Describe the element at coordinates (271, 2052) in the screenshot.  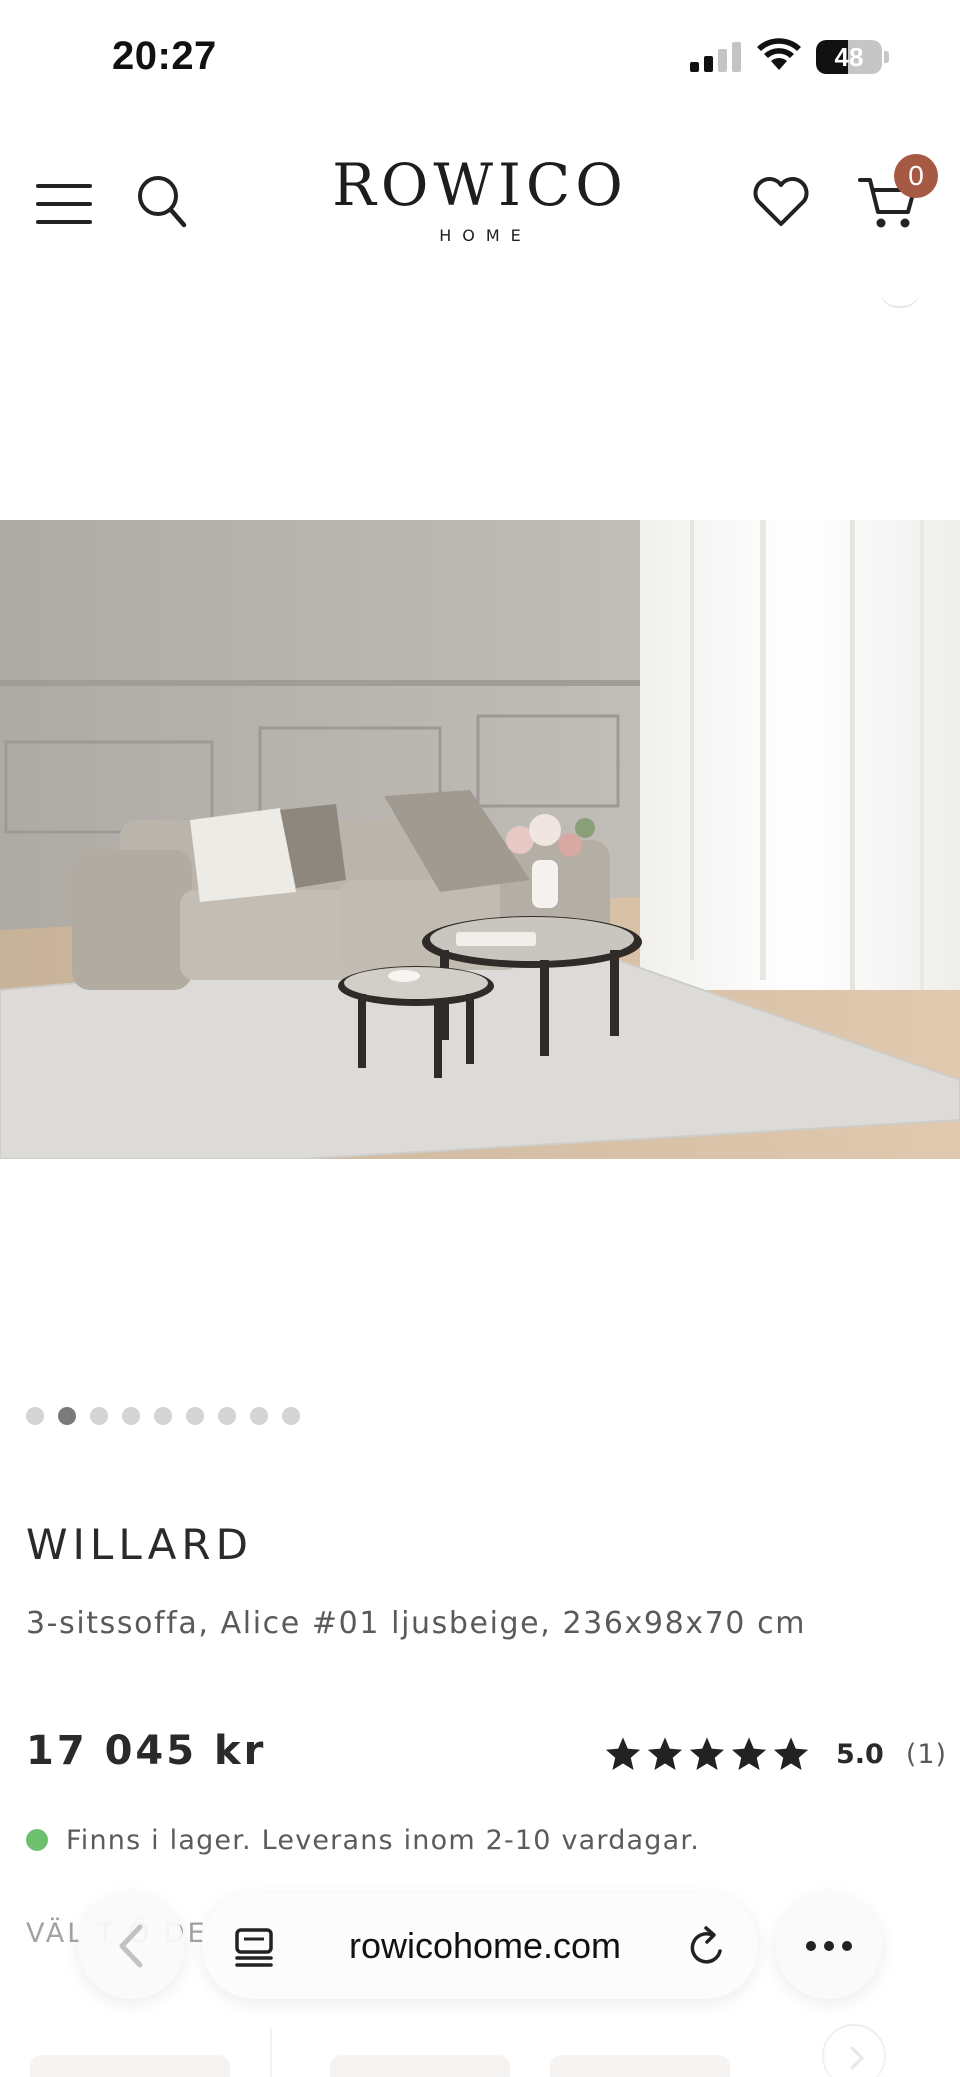
I see `variant-divider` at that location.